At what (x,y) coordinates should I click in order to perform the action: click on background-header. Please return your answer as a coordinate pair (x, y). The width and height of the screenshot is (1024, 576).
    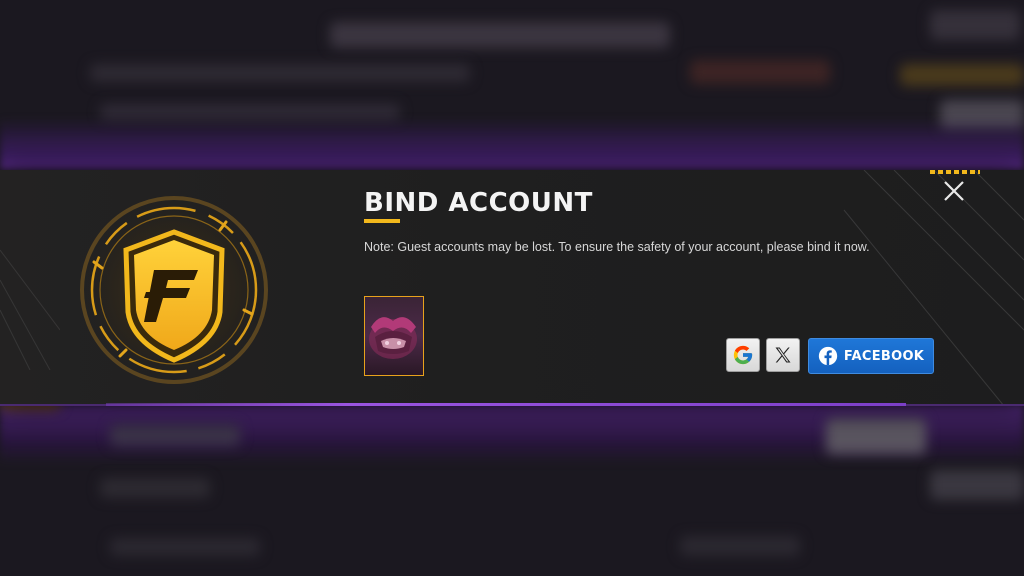
    Looking at the image, I should click on (500, 35).